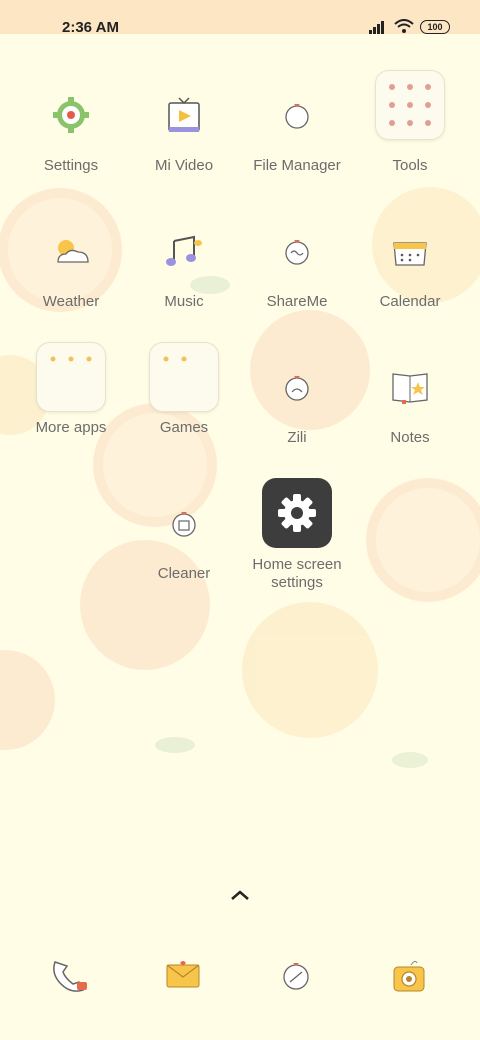  I want to click on file-manager-icon, so click(297, 115).